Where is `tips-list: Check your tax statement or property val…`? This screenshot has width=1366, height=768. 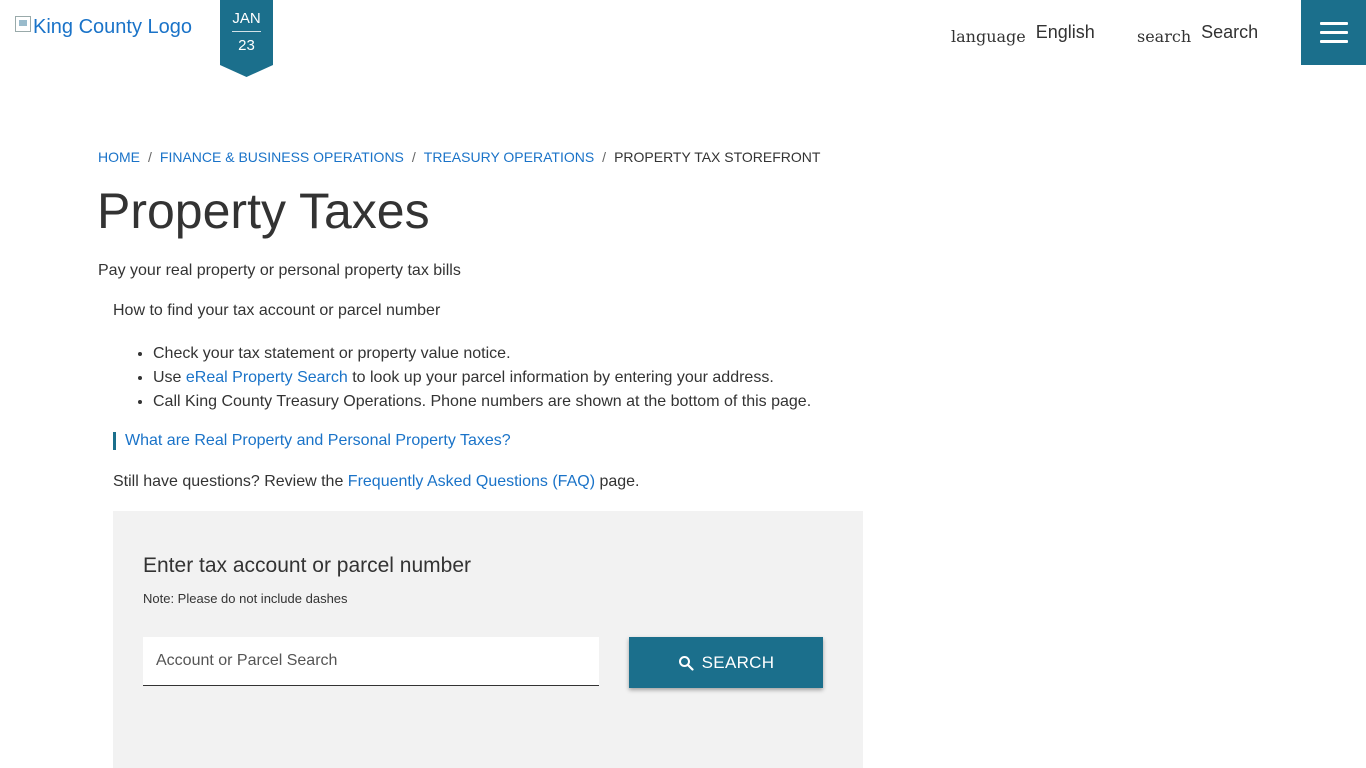 tips-list: Check your tax statement or property val… is located at coordinates (482, 378).